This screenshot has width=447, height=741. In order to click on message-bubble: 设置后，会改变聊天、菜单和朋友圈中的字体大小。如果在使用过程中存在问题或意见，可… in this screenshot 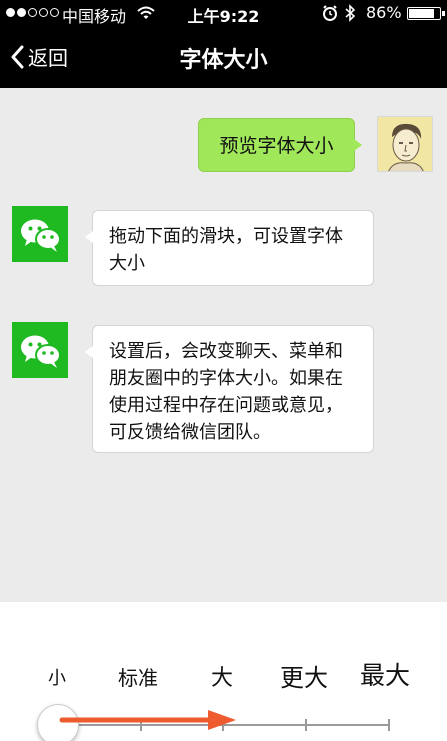, I will do `click(229, 389)`.